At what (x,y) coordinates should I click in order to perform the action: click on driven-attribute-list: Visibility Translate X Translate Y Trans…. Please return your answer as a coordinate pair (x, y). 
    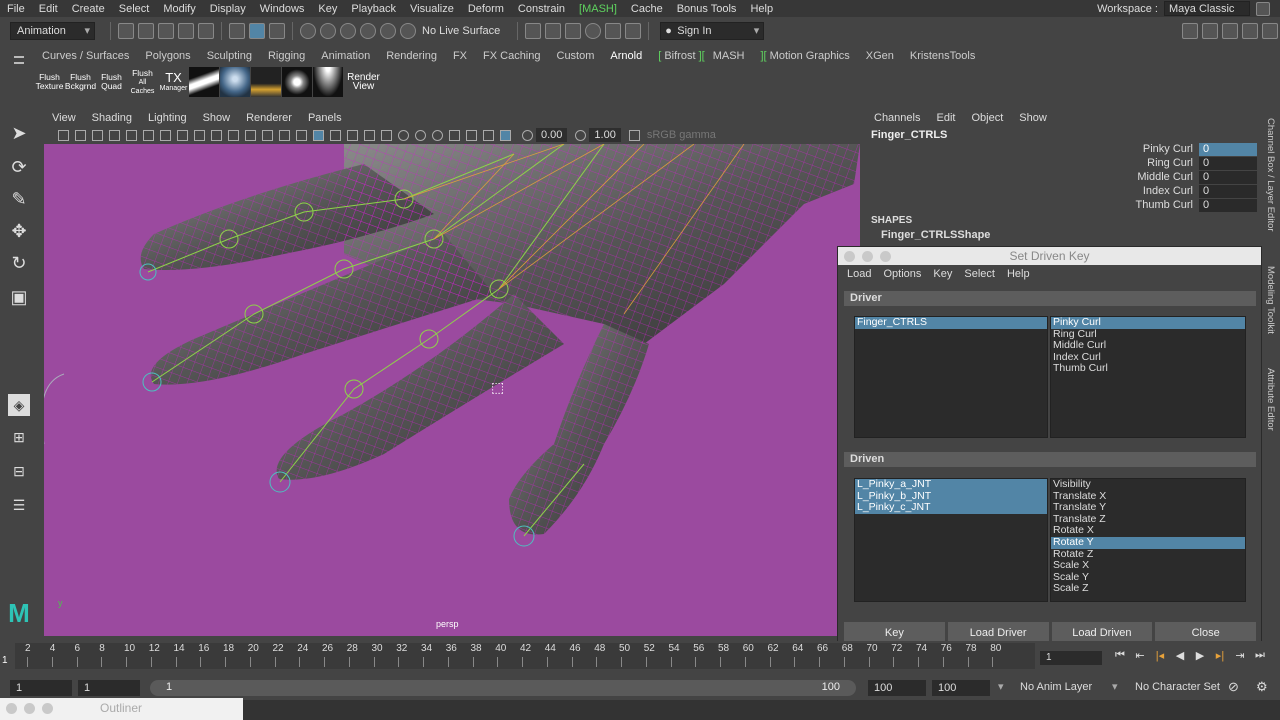
    Looking at the image, I should click on (1148, 540).